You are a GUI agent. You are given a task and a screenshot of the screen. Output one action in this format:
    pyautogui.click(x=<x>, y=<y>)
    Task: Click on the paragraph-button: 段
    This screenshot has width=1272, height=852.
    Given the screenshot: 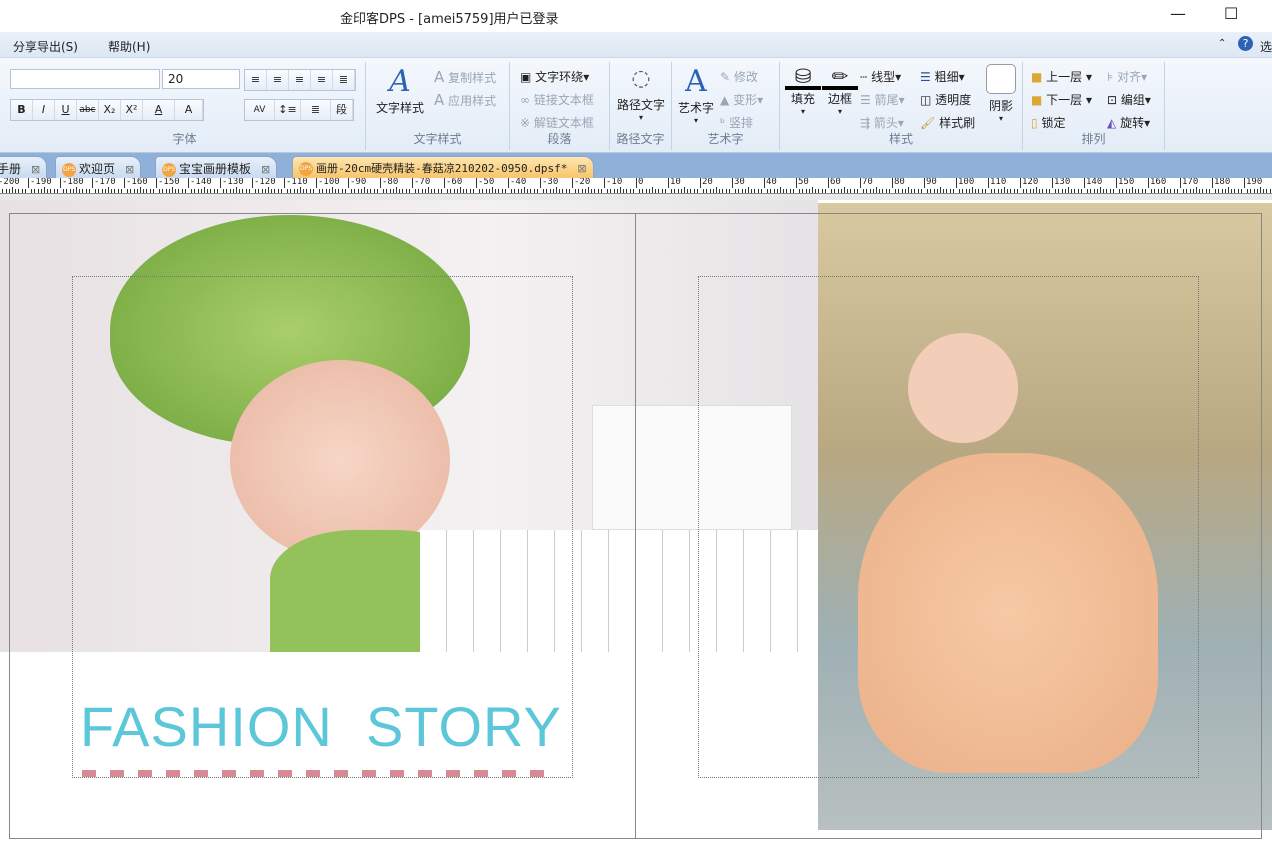 What is the action you would take?
    pyautogui.click(x=342, y=110)
    